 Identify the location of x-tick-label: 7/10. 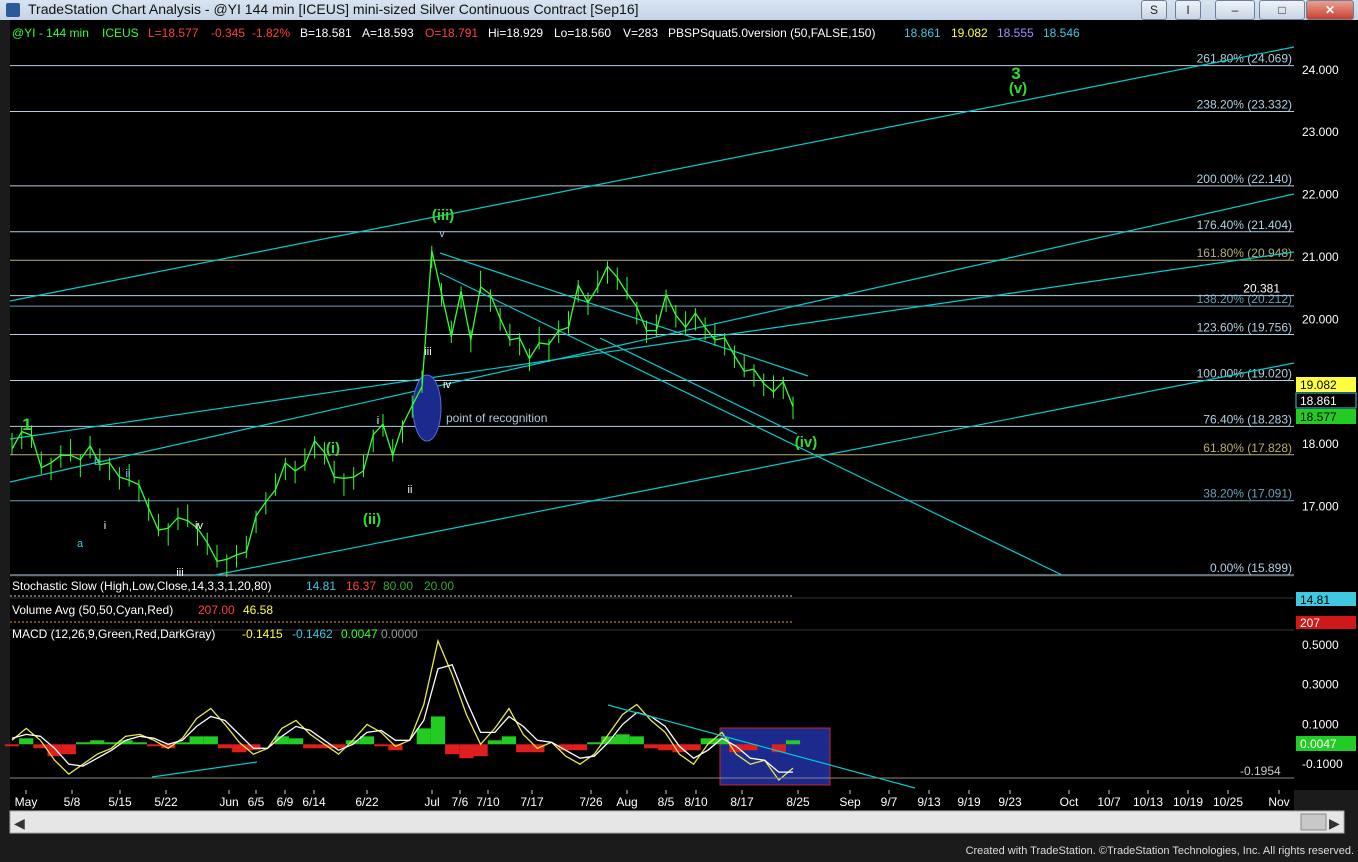
(488, 802).